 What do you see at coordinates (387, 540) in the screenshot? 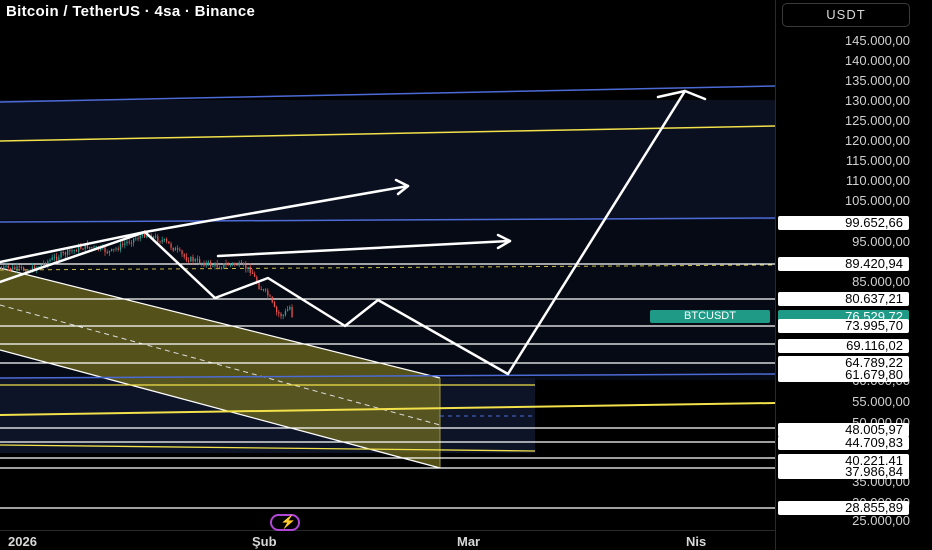
I see `time-axis: 2026 Şub Mar Nis` at bounding box center [387, 540].